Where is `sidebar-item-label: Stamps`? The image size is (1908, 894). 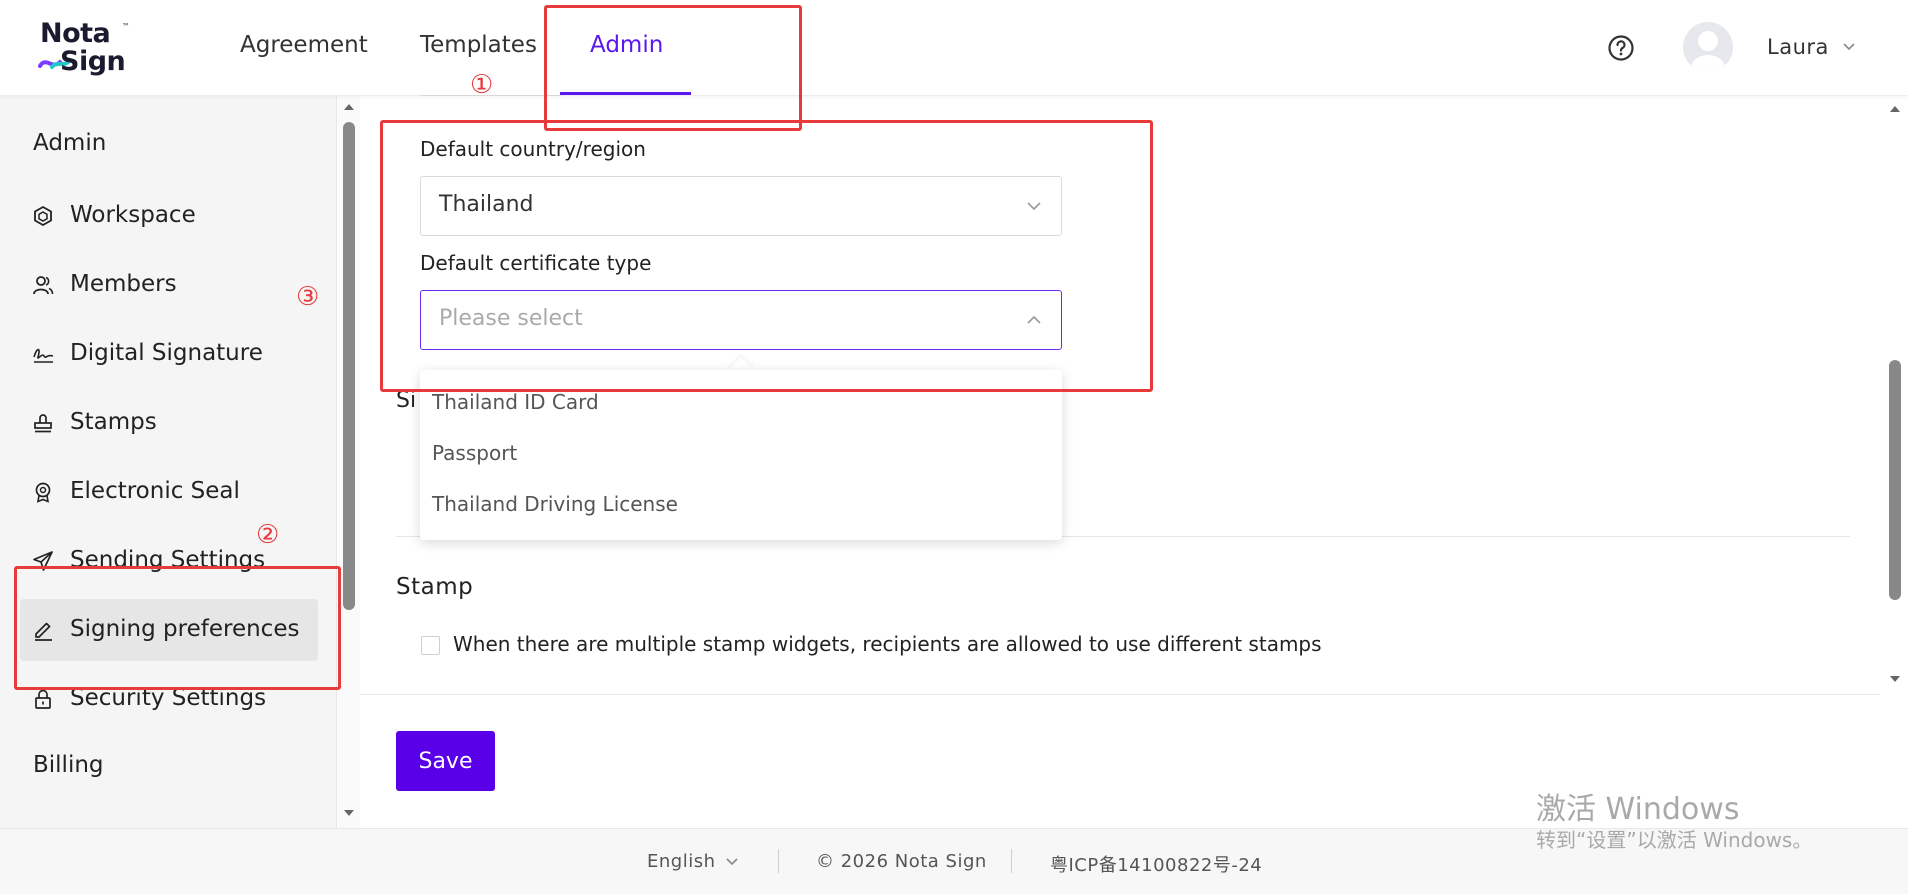
sidebar-item-label: Stamps is located at coordinates (113, 422).